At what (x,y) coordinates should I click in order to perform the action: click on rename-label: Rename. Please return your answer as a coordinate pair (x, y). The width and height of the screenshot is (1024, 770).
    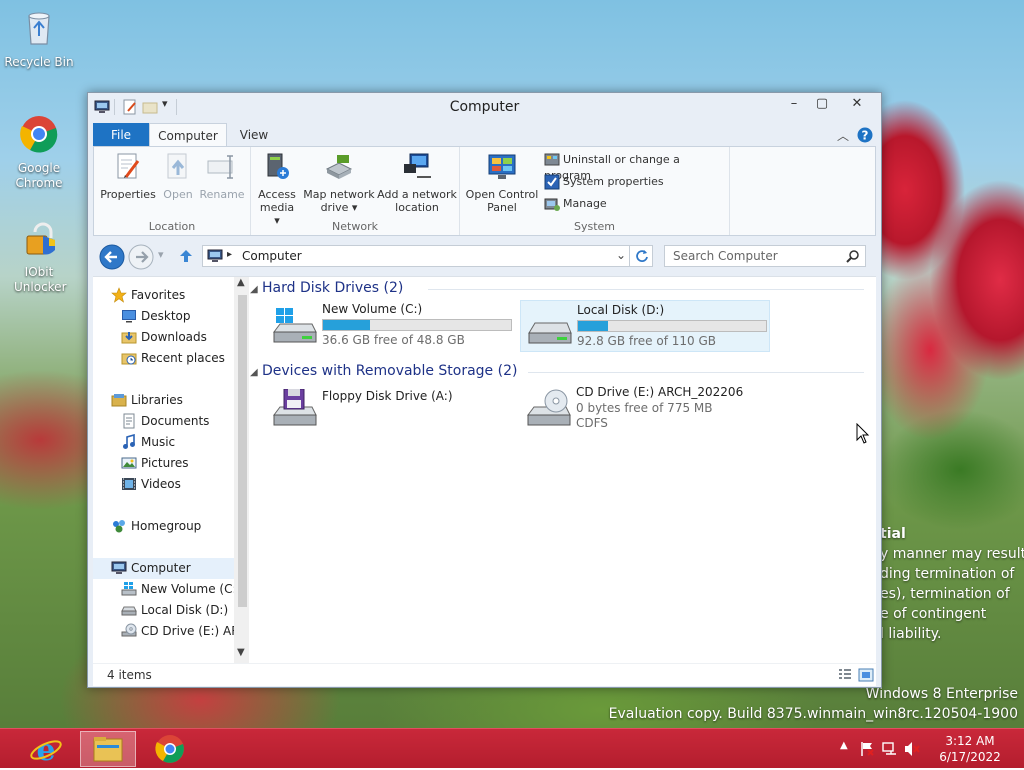
    Looking at the image, I should click on (222, 194).